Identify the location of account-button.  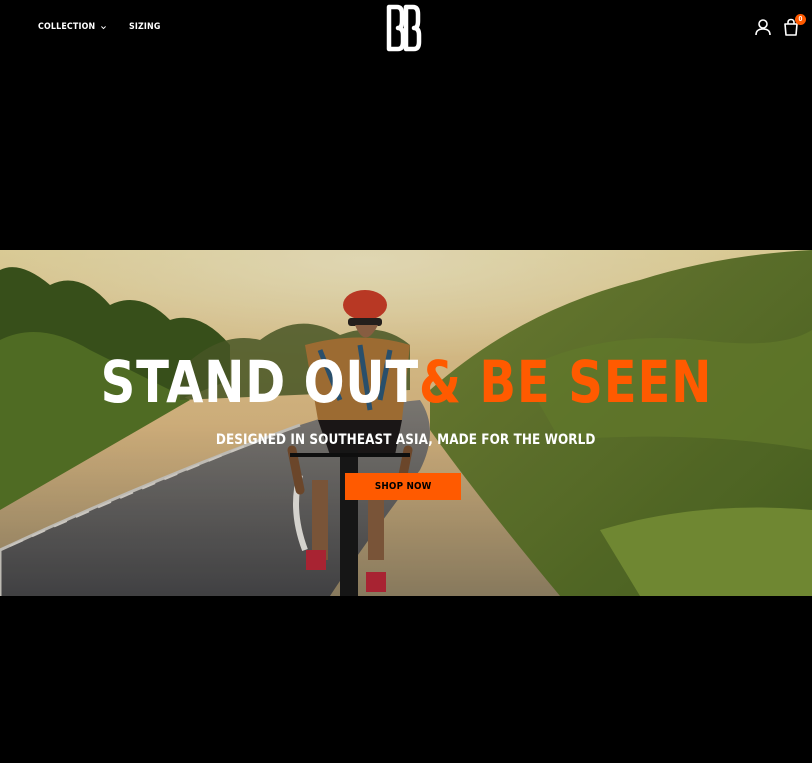
(763, 27).